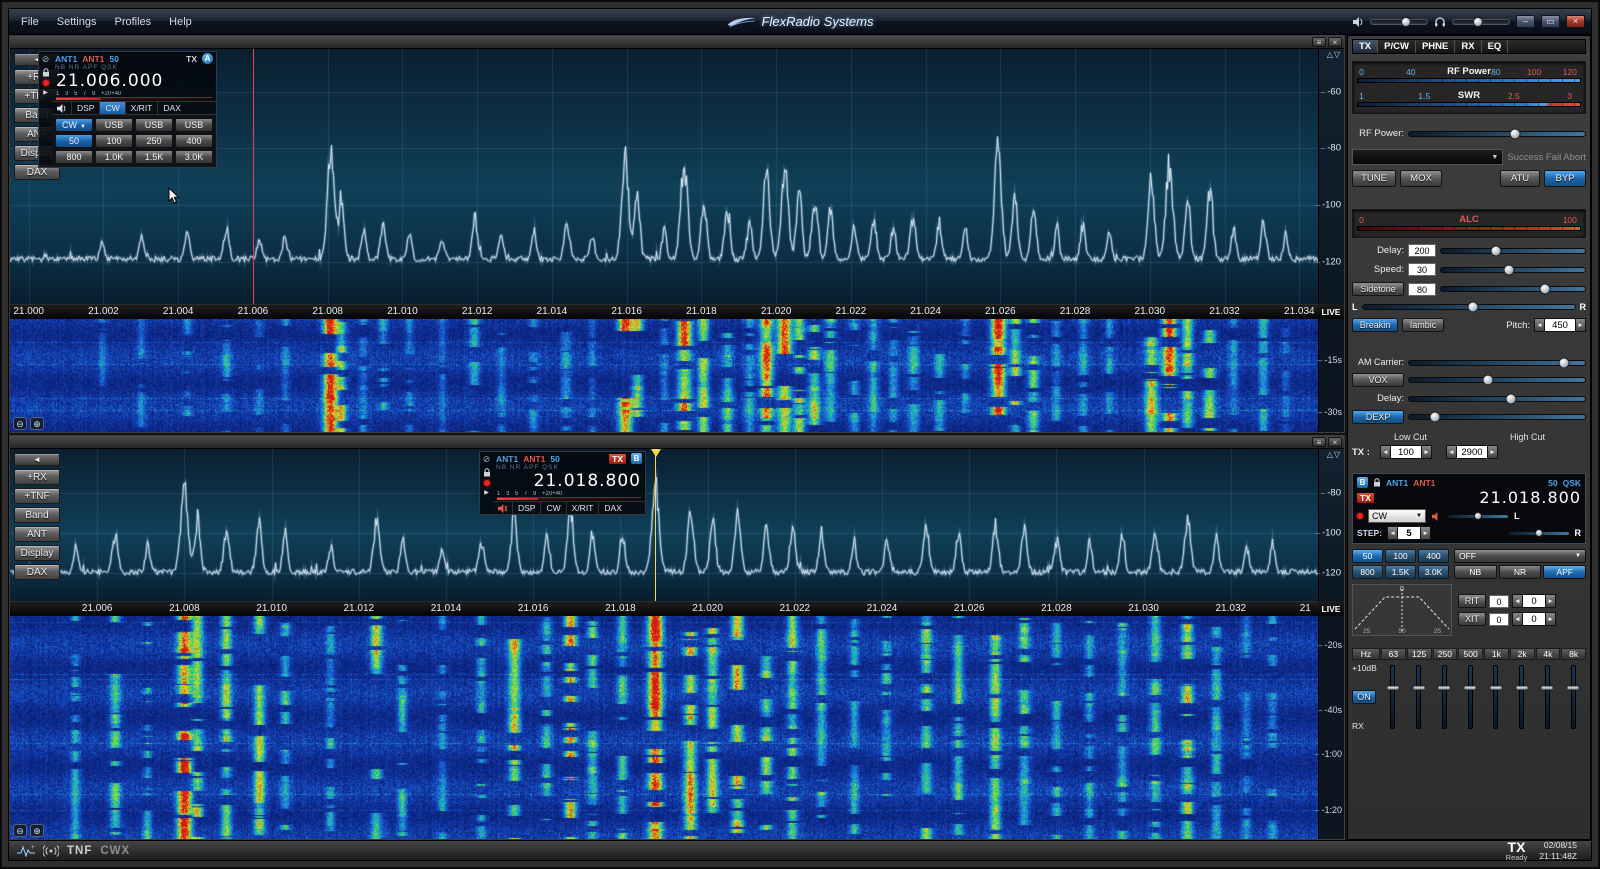 Image resolution: width=1600 pixels, height=869 pixels. Describe the element at coordinates (1378, 380) in the screenshot. I see `vox-button: VOX` at that location.